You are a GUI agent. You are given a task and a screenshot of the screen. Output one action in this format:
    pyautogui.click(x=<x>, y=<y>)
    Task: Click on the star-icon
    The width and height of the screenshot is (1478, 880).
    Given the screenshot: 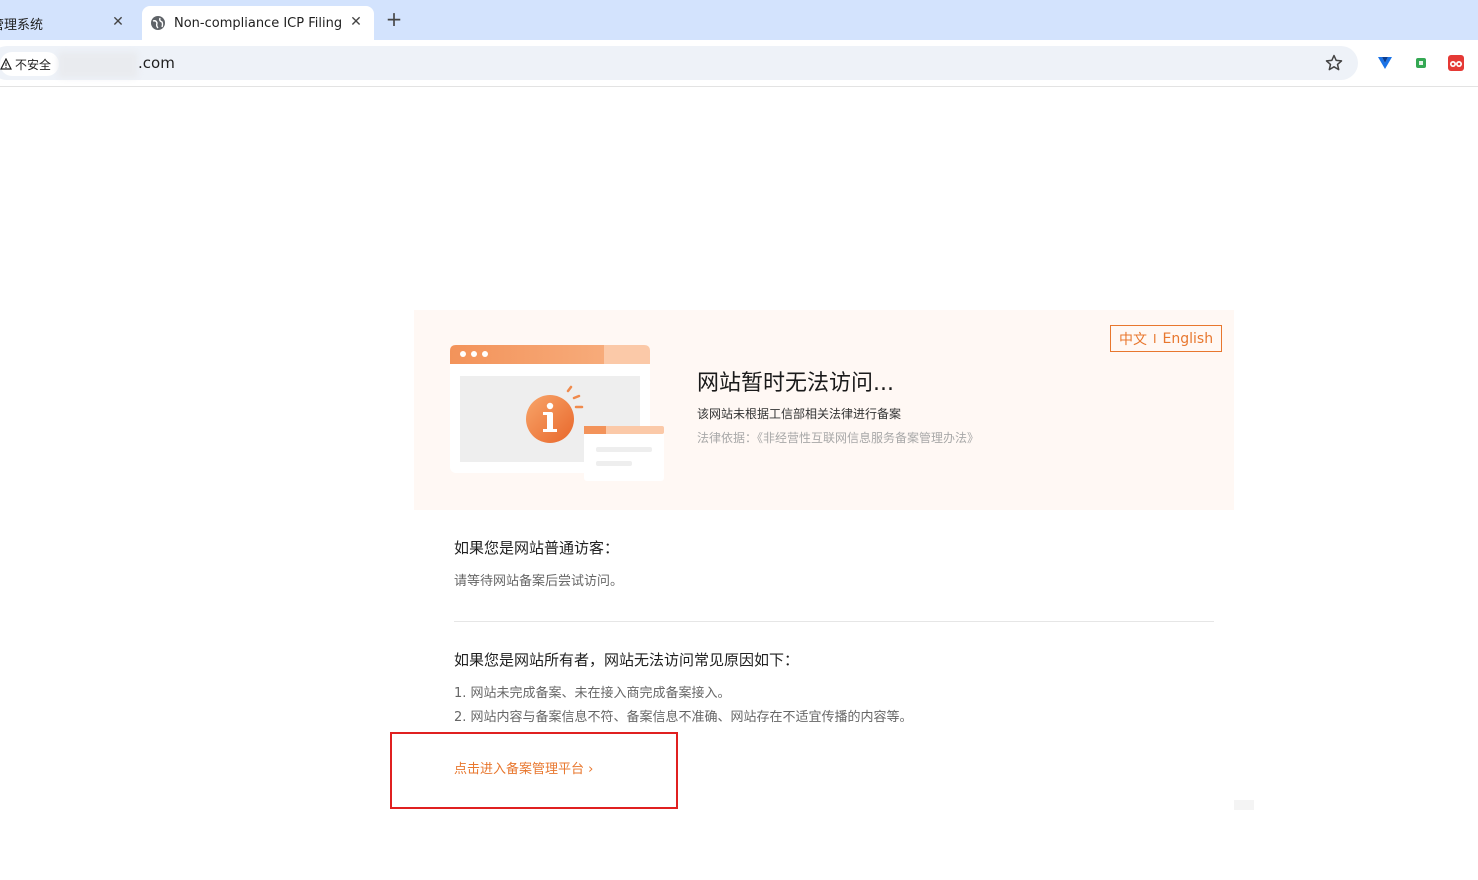 What is the action you would take?
    pyautogui.click(x=1334, y=63)
    